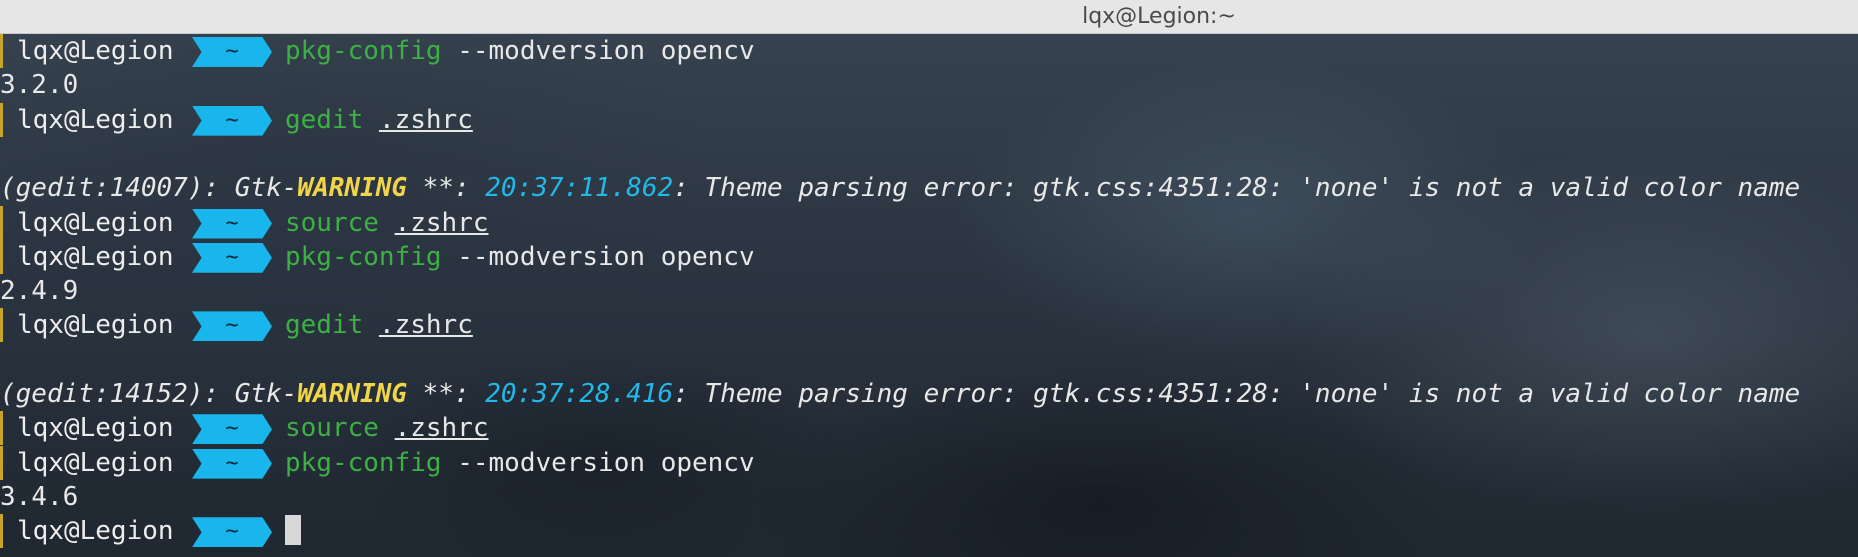  I want to click on text-cursor, so click(293, 529).